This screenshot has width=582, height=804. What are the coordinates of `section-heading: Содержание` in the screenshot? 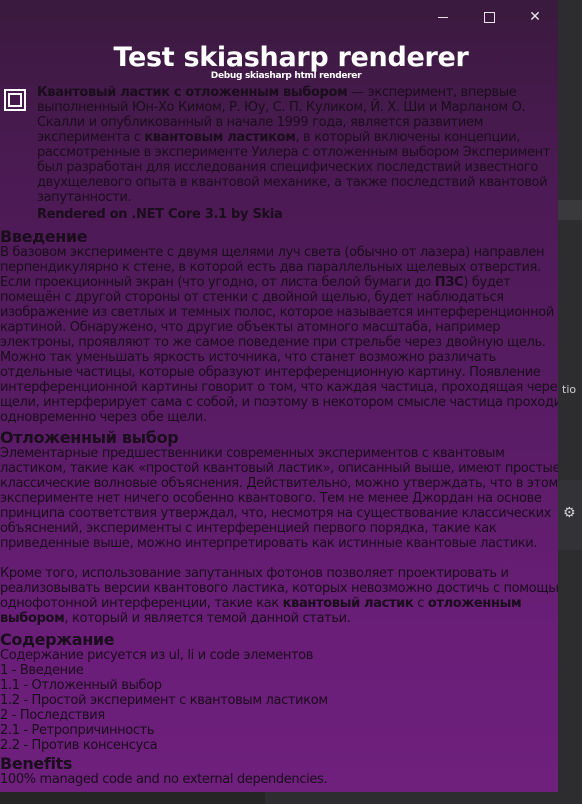 It's located at (57, 639).